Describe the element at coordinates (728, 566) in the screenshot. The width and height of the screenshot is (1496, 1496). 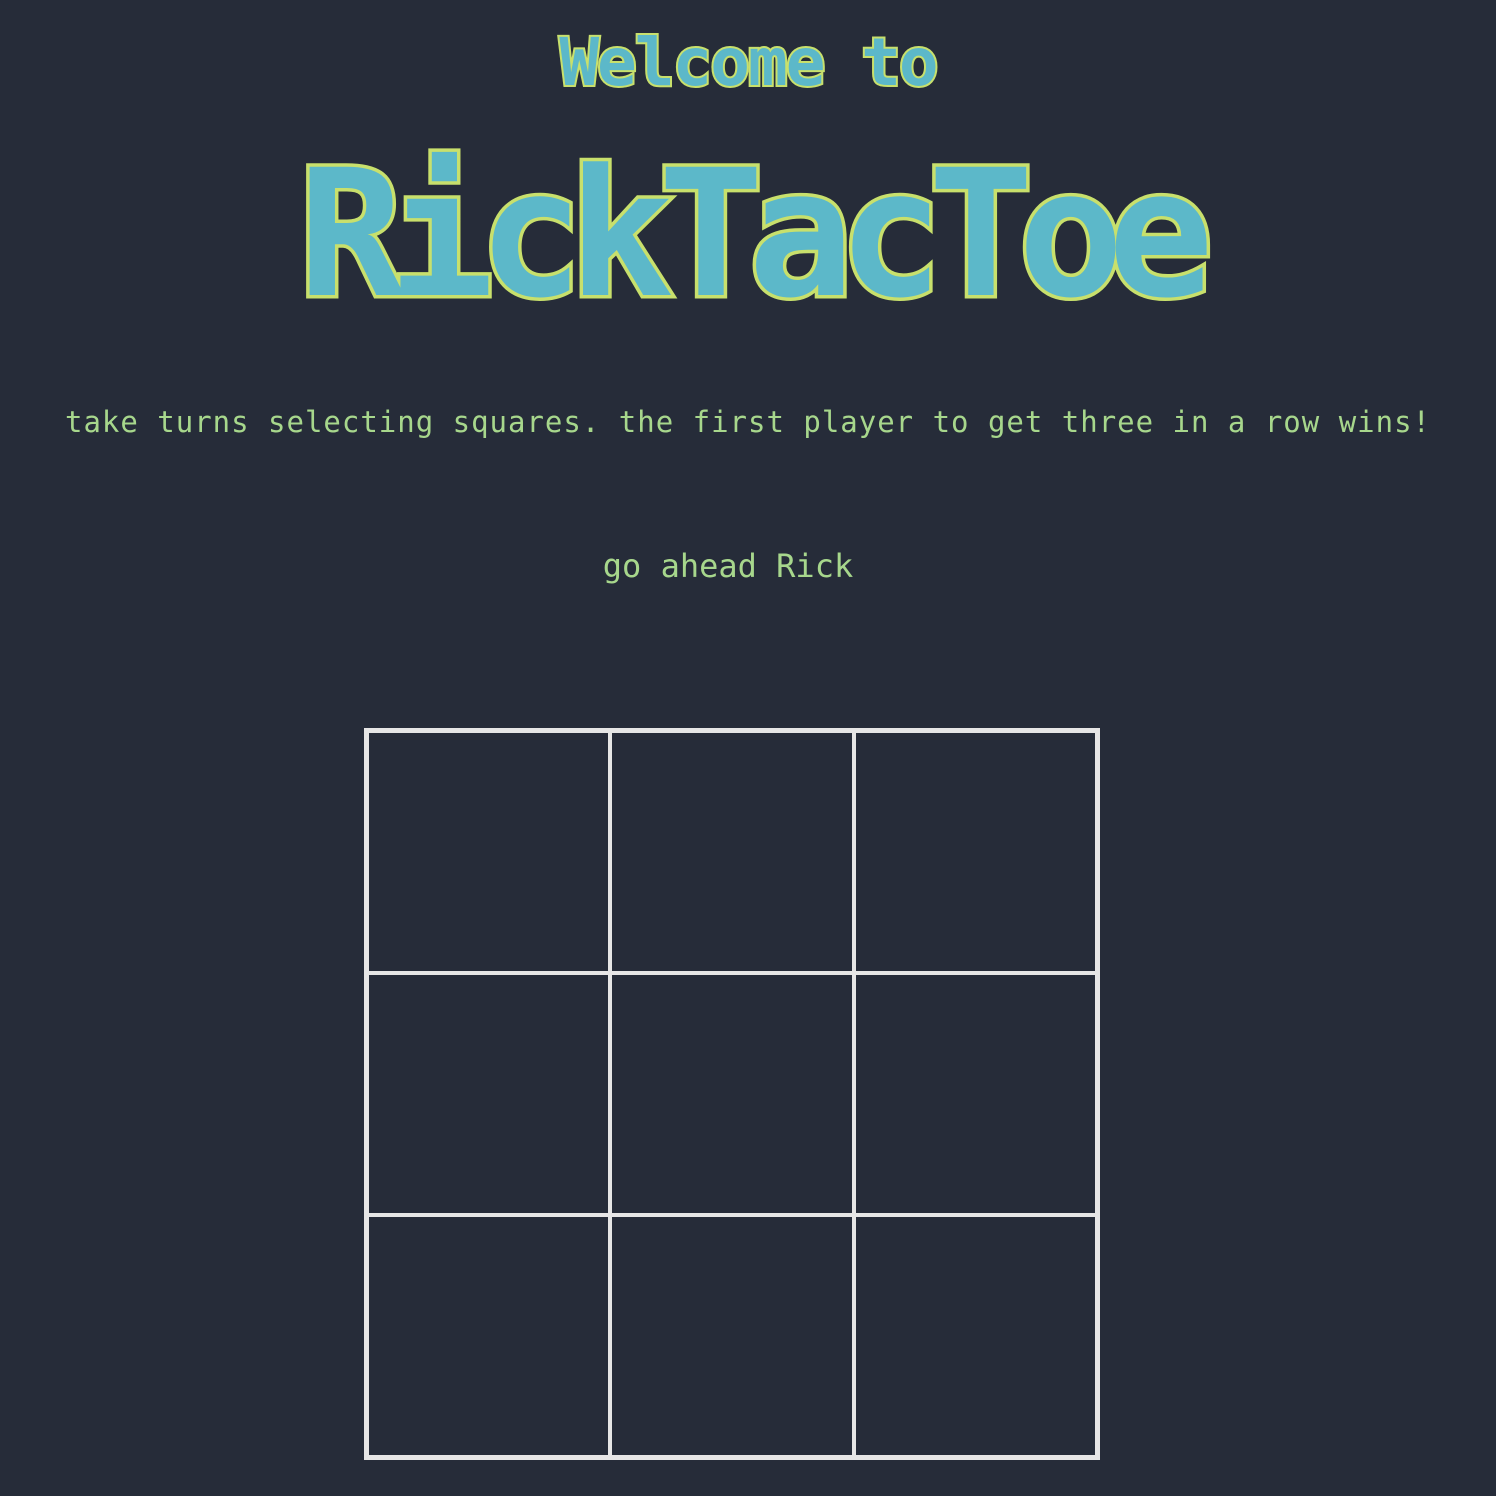
I see `turn-status: go ahead Rick` at that location.